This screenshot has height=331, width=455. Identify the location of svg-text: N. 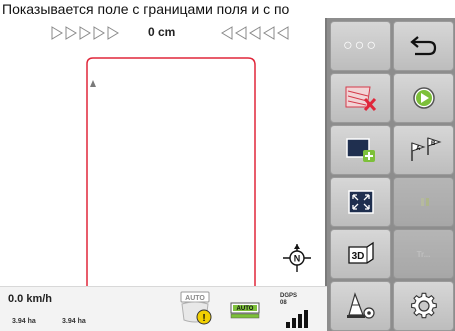
(297, 259).